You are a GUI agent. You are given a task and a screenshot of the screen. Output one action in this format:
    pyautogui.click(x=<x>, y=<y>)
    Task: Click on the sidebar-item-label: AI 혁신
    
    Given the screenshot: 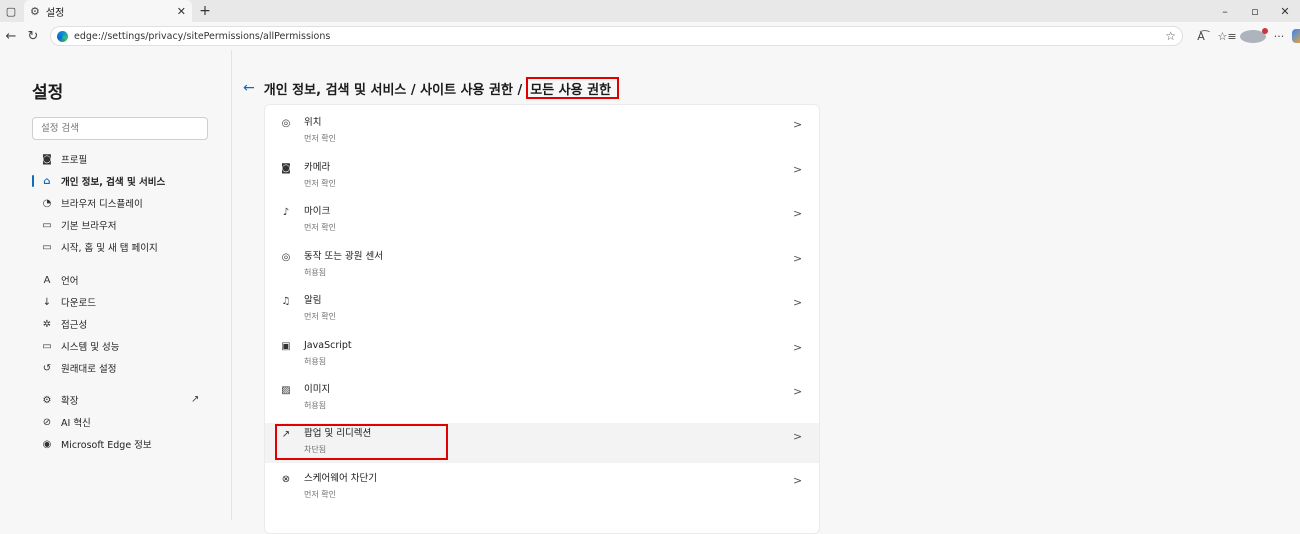 What is the action you would take?
    pyautogui.click(x=76, y=423)
    